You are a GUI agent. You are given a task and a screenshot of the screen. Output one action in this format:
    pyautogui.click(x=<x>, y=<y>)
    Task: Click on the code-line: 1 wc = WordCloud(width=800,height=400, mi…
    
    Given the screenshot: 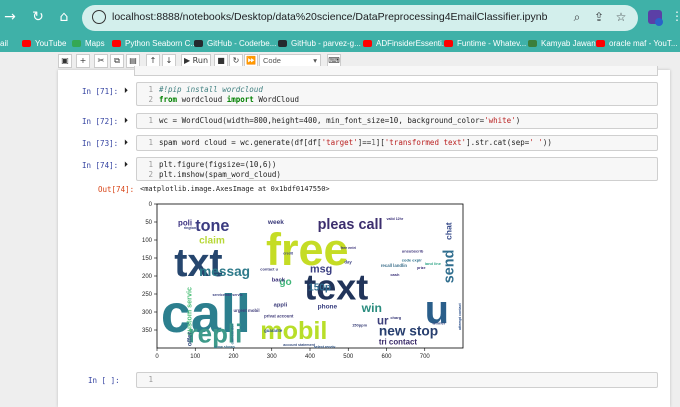 What is the action you would take?
    pyautogui.click(x=328, y=121)
    